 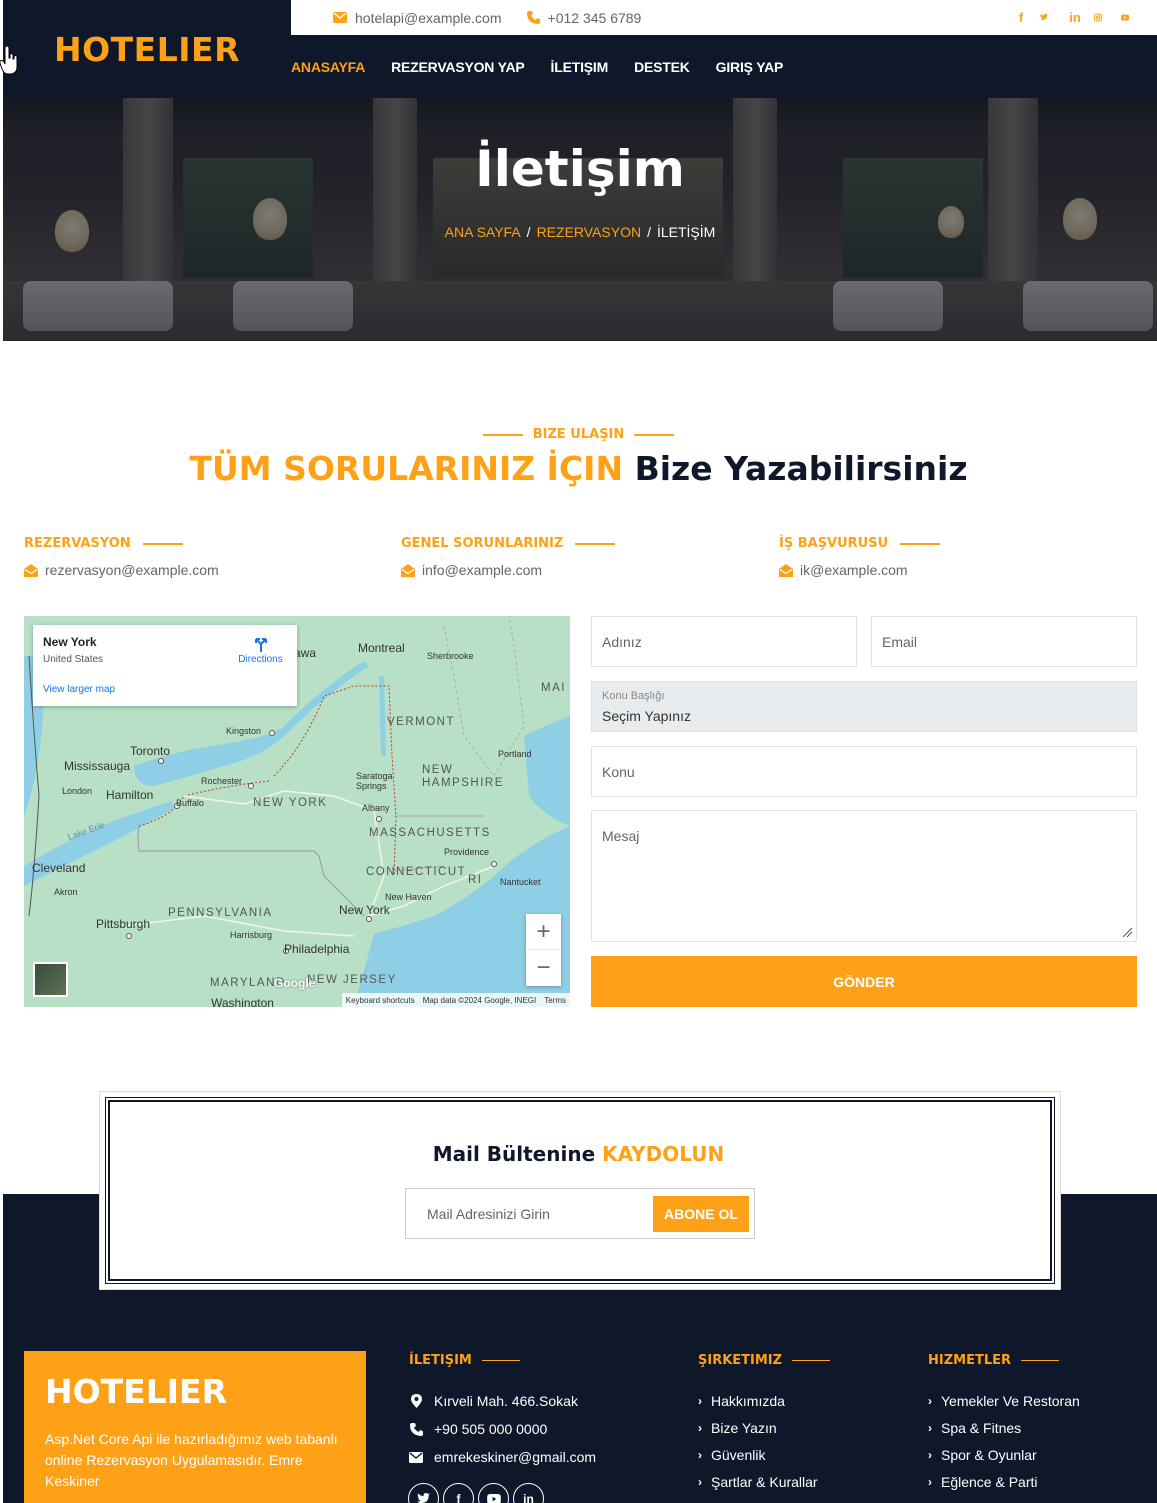 What do you see at coordinates (750, 67) in the screenshot?
I see `nav-item-login: GIRIŞ YAP` at bounding box center [750, 67].